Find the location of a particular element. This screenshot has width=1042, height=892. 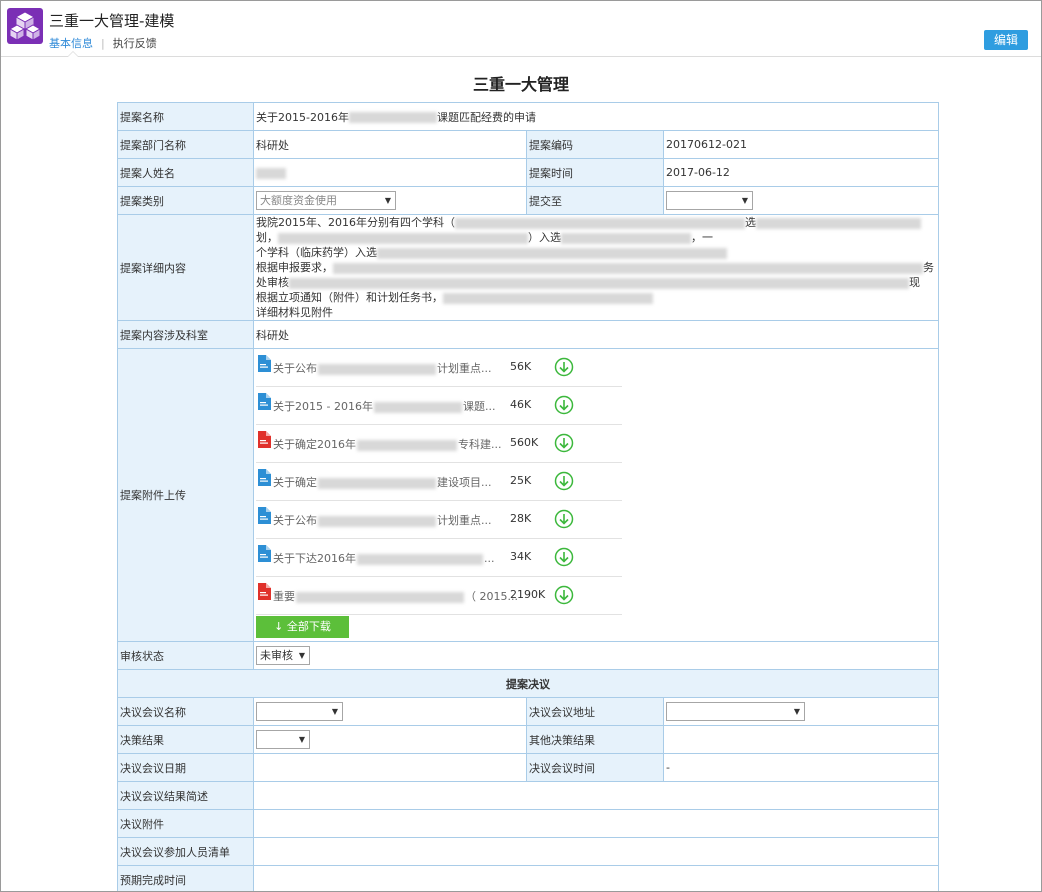

detail-line: 我院2015年、2016年分别有四个学科（ 选 is located at coordinates (596, 222).